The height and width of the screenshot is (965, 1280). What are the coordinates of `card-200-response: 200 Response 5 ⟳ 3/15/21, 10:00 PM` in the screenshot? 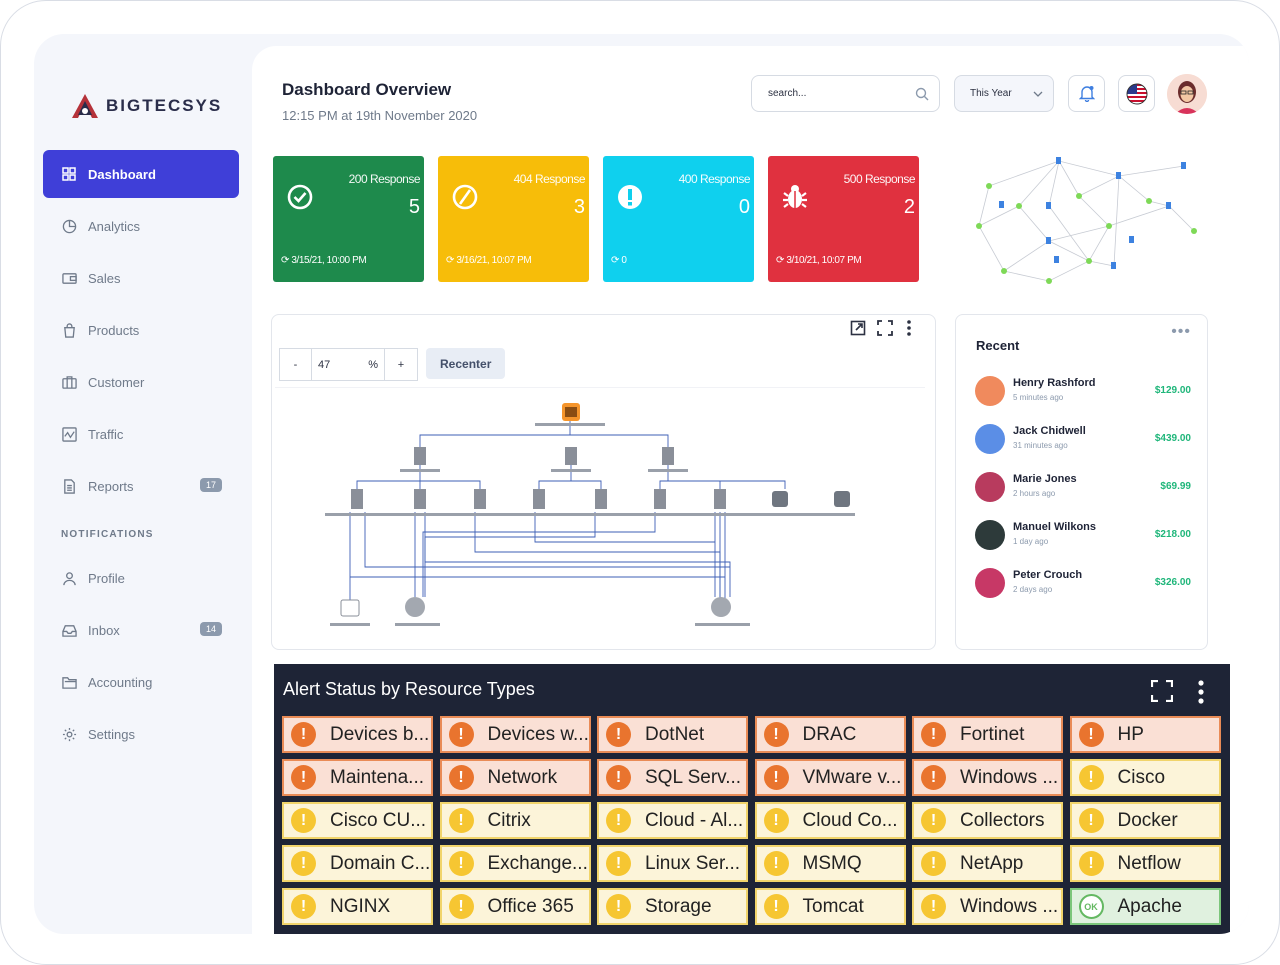 It's located at (348, 219).